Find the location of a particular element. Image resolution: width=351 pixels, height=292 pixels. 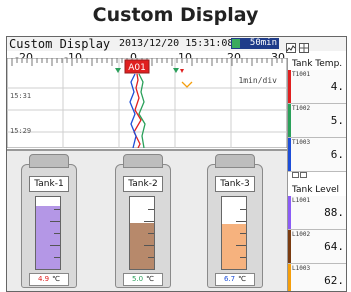

tile-tag: T1002 is located at coordinates (301, 108).